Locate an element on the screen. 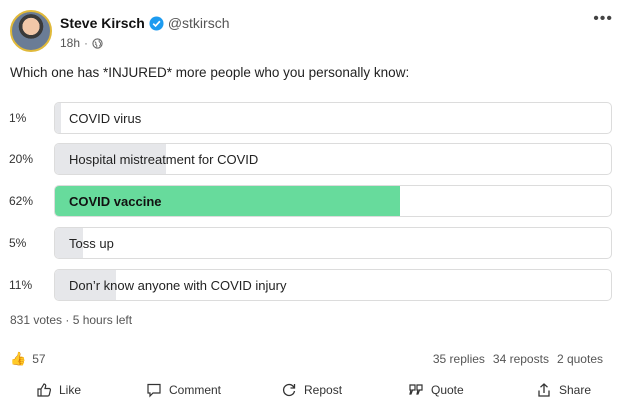 This screenshot has height=409, width=627. replies-count: 35 replies is located at coordinates (459, 359).